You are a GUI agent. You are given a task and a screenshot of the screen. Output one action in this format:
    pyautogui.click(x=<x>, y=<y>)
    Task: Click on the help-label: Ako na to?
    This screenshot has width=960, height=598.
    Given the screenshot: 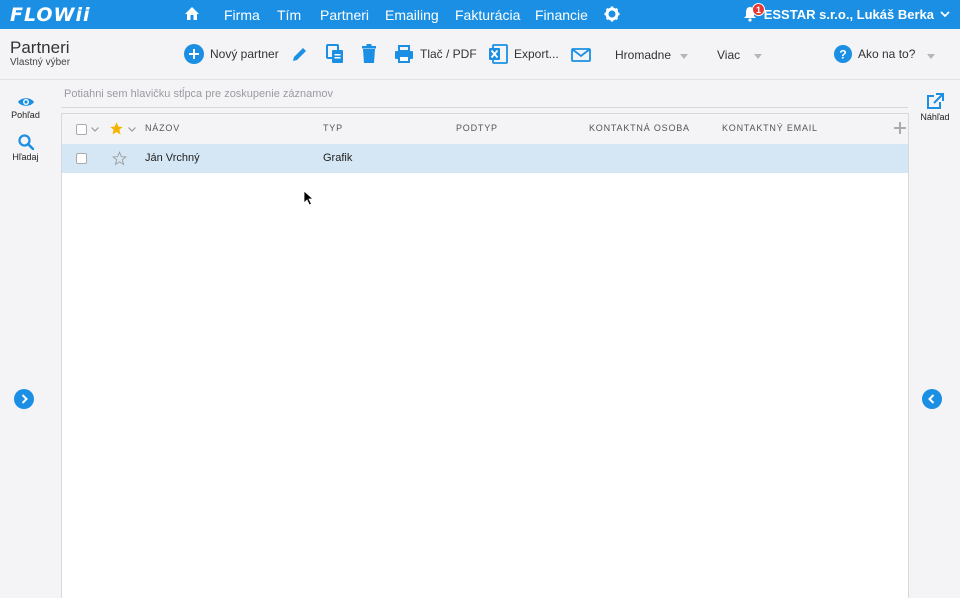 What is the action you would take?
    pyautogui.click(x=887, y=54)
    